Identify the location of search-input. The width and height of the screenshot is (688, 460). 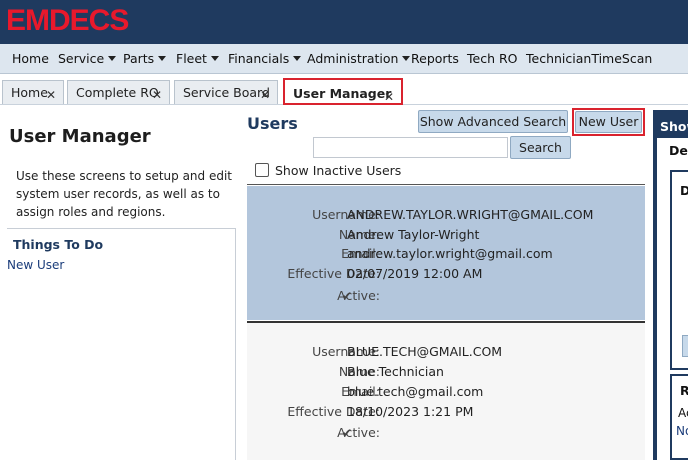
(410, 147).